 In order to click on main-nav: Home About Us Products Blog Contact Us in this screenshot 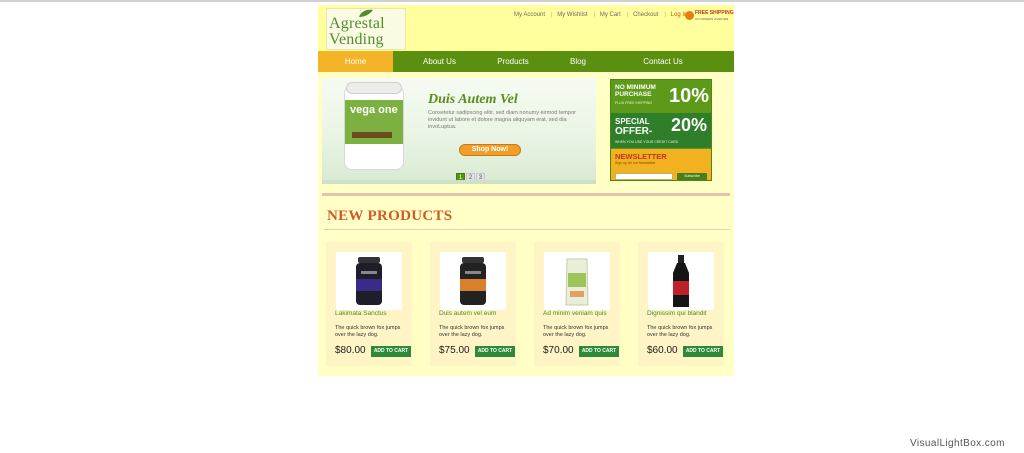, I will do `click(526, 61)`.